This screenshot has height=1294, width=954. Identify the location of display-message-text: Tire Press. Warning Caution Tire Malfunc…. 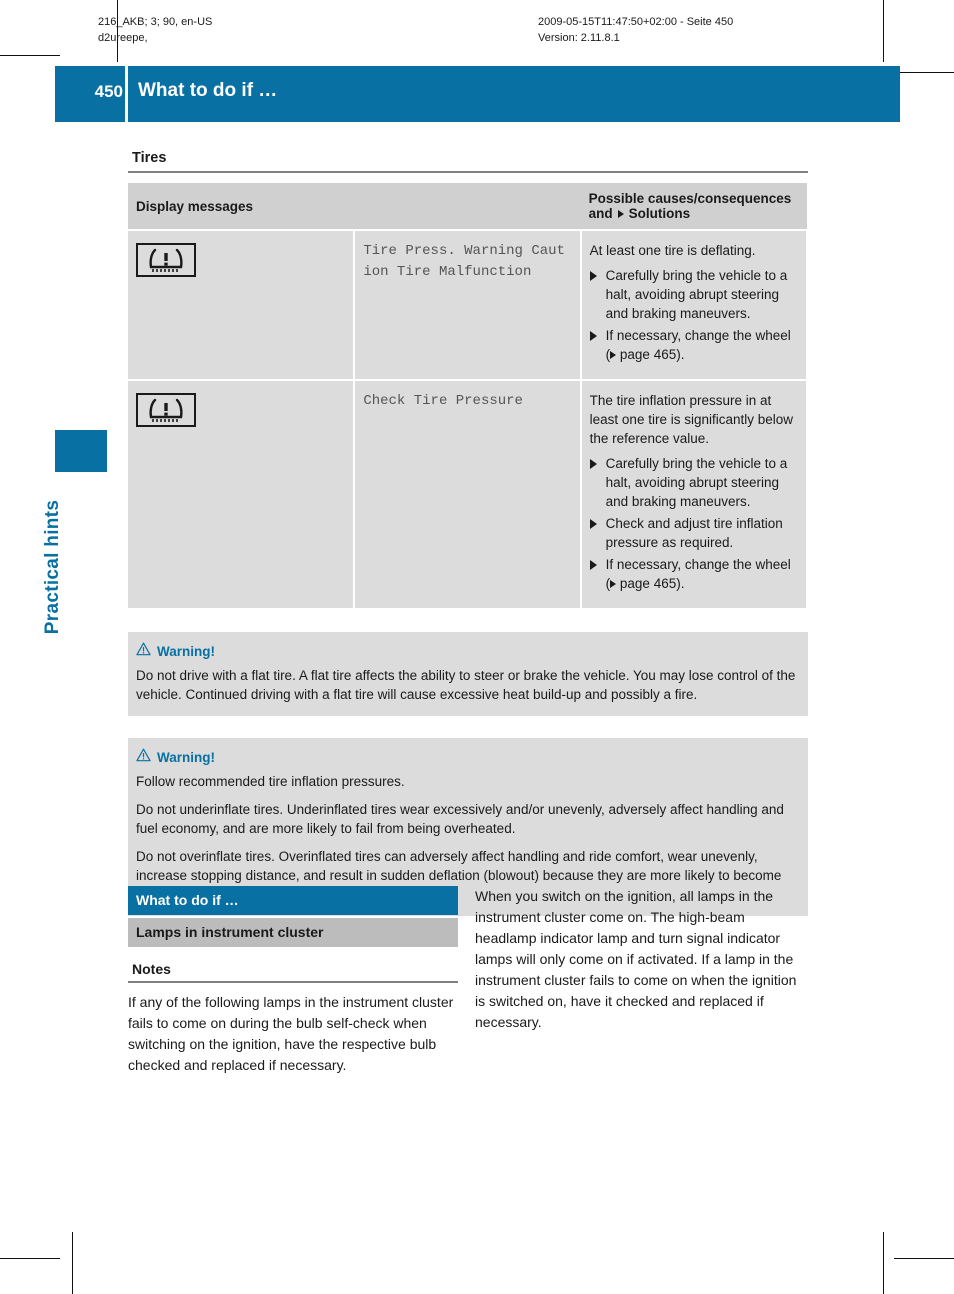
(464, 261).